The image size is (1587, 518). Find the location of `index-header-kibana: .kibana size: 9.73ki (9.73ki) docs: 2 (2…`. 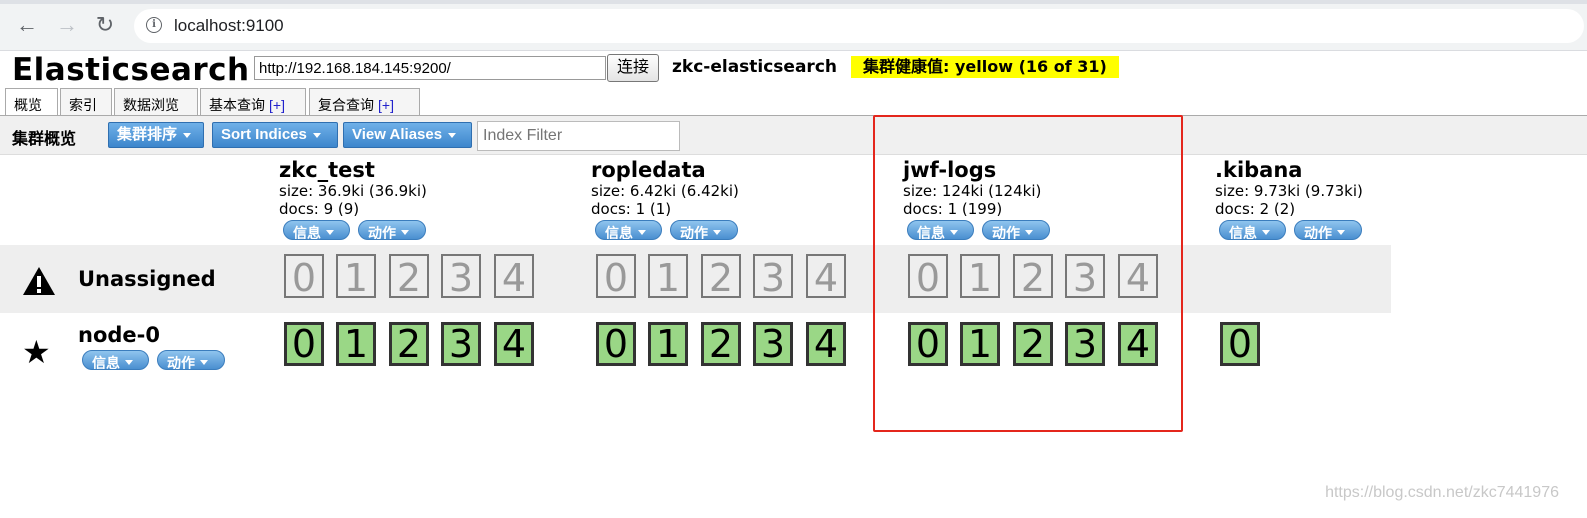

index-header-kibana: .kibana size: 9.73ki (9.73ki) docs: 2 (2… is located at coordinates (1289, 200).